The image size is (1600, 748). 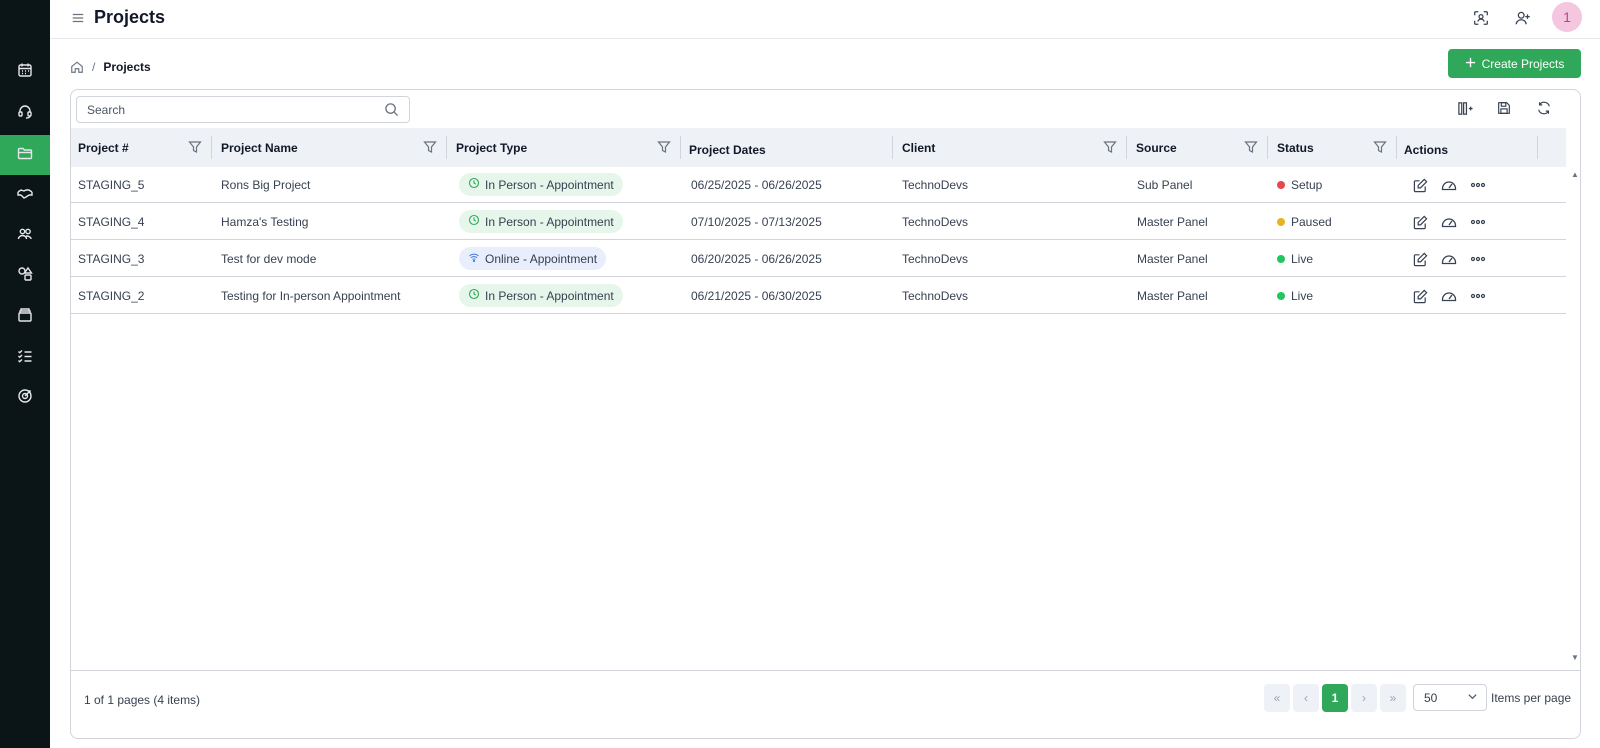 What do you see at coordinates (130, 17) in the screenshot?
I see `page-title: Projects` at bounding box center [130, 17].